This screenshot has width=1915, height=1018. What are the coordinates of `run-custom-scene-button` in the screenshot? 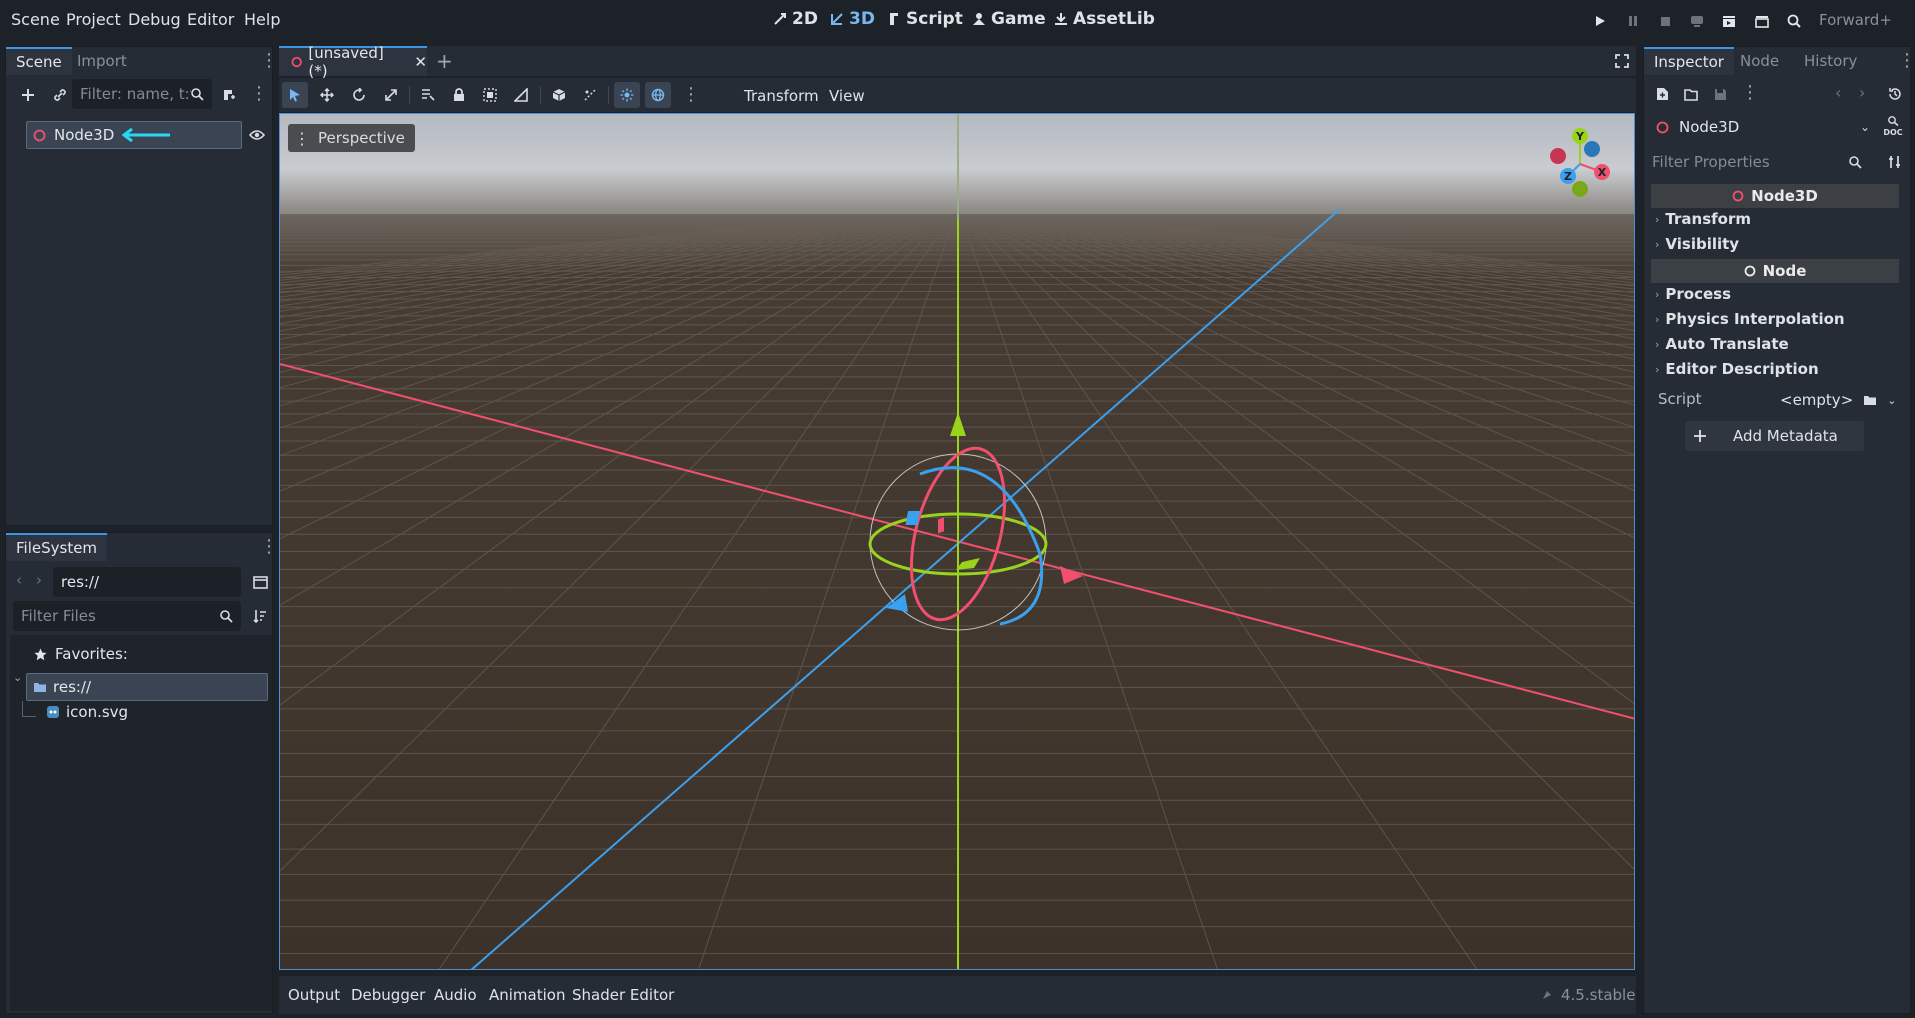 It's located at (1762, 21).